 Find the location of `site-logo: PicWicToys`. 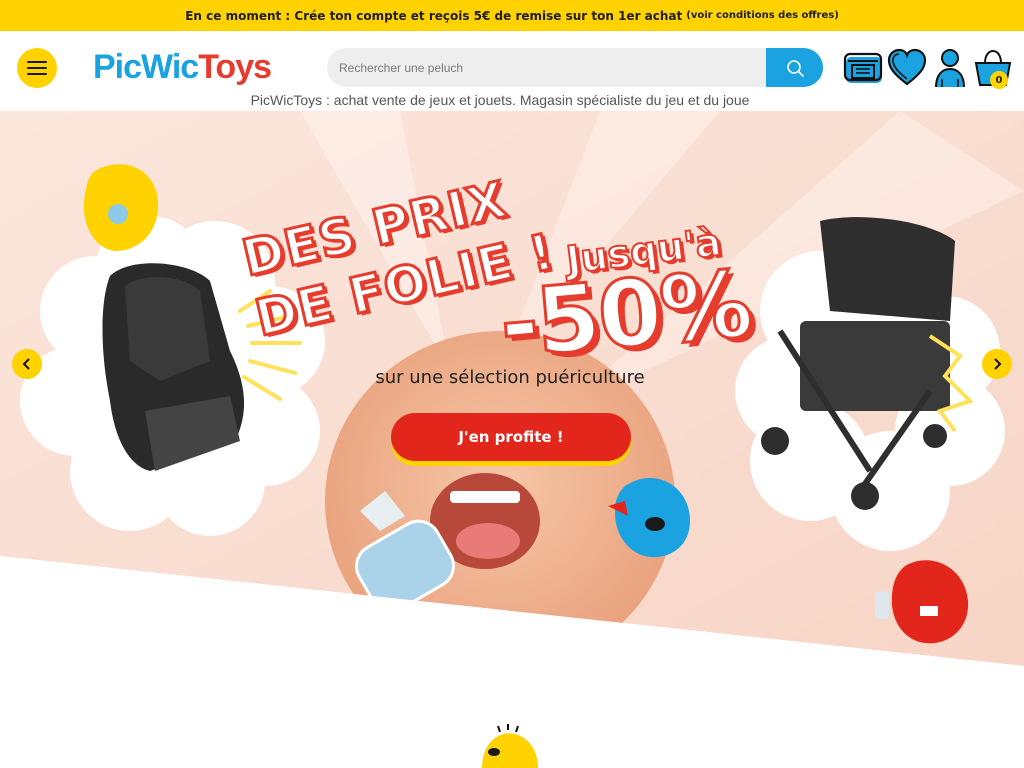

site-logo: PicWicToys is located at coordinates (182, 67).